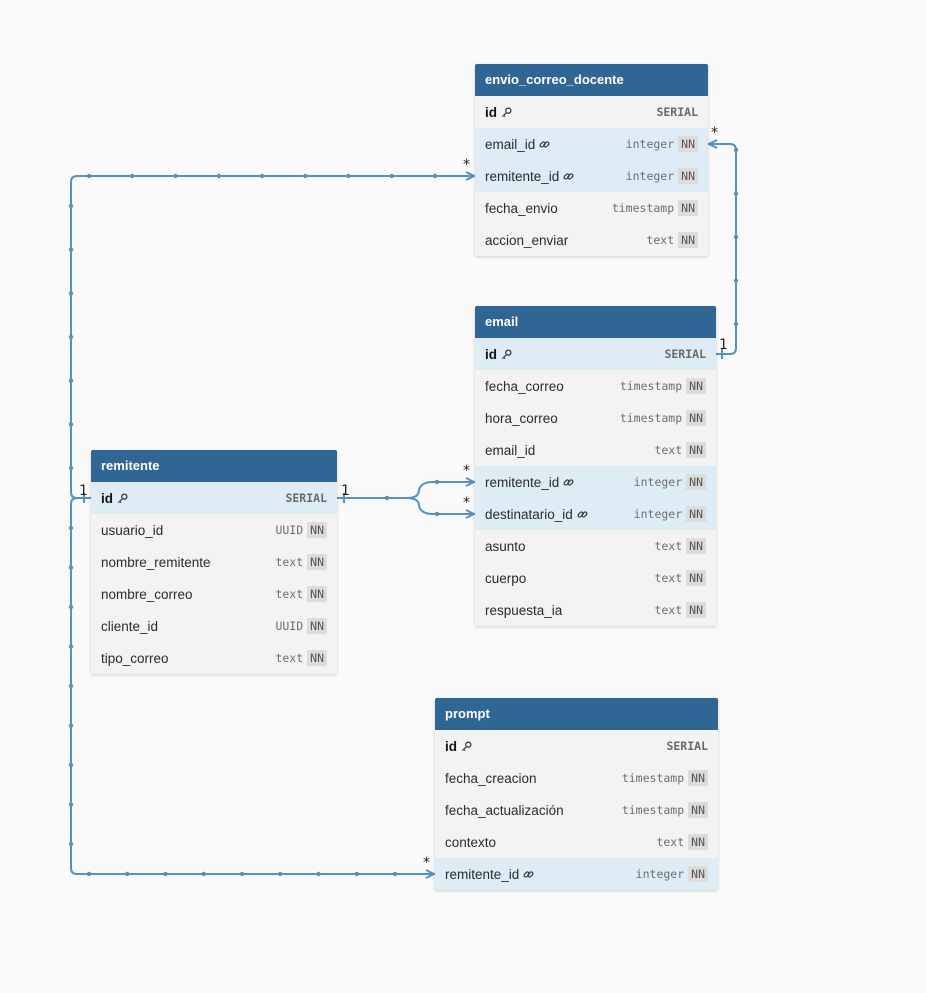  What do you see at coordinates (595, 418) in the screenshot?
I see `field-row-hora-correo: hora_correo timestamp NN` at bounding box center [595, 418].